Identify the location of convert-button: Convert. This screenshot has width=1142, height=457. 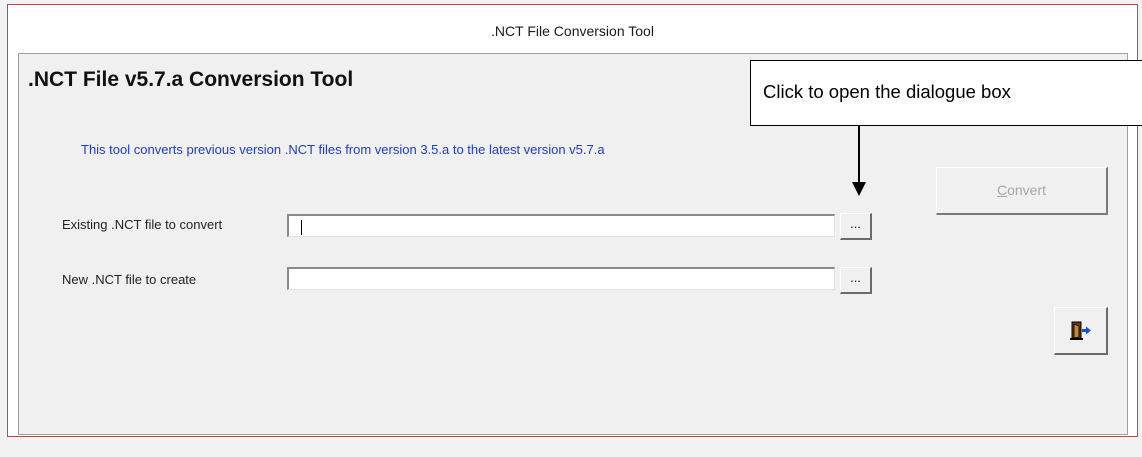
(1022, 191).